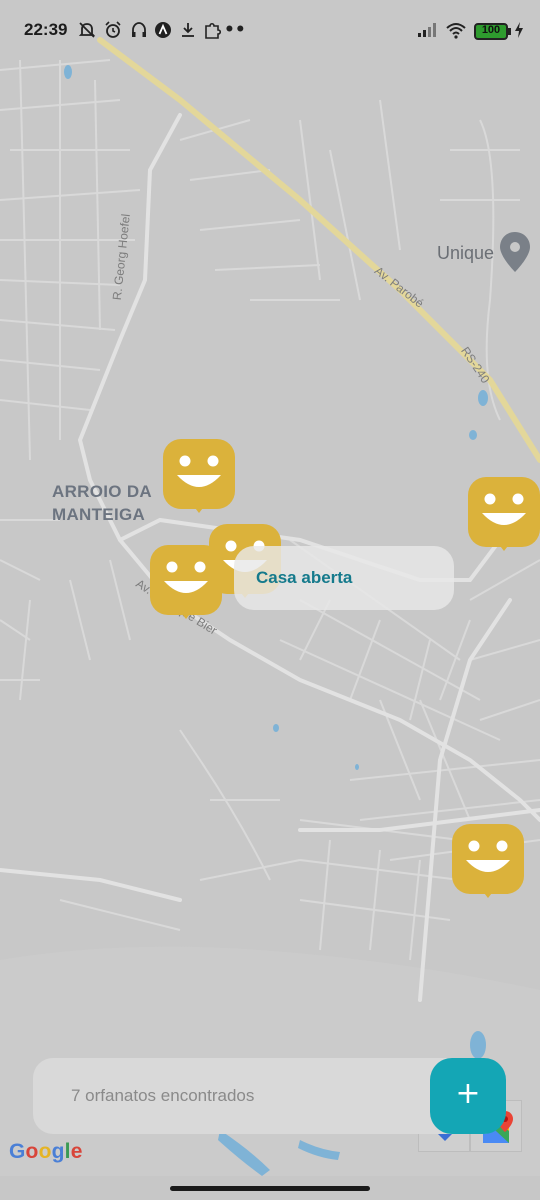  I want to click on battery-level: 100, so click(491, 30).